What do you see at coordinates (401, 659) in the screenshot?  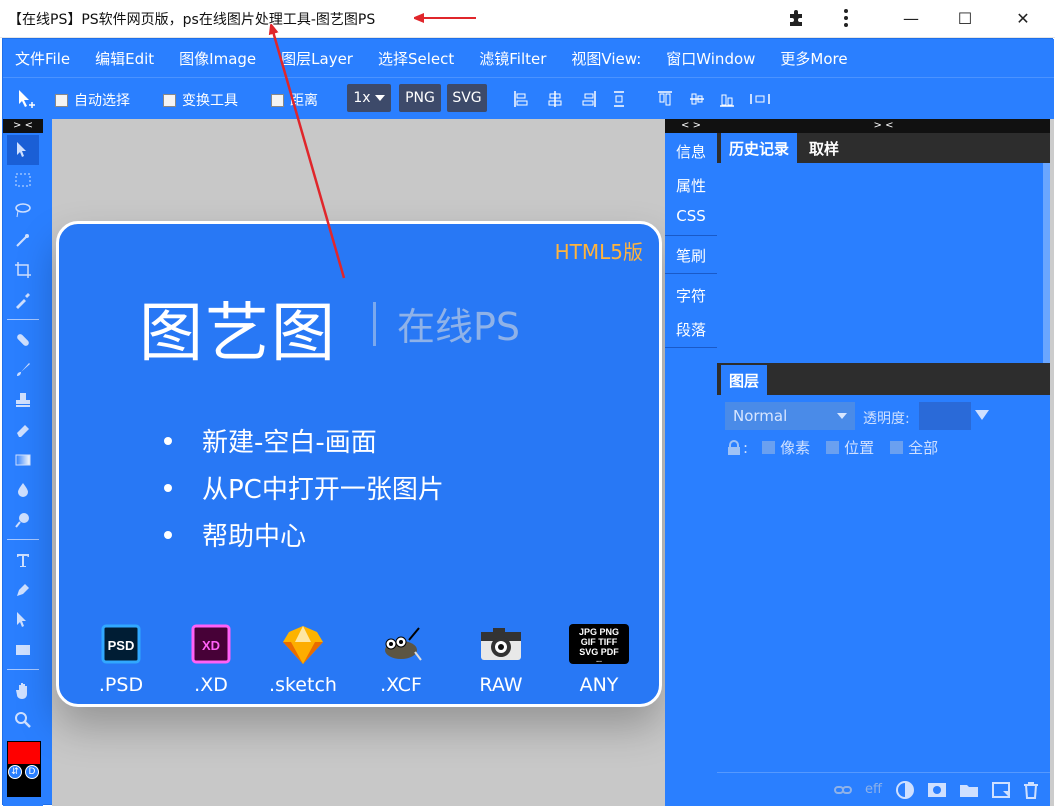 I see `format-xcf: .XCF` at bounding box center [401, 659].